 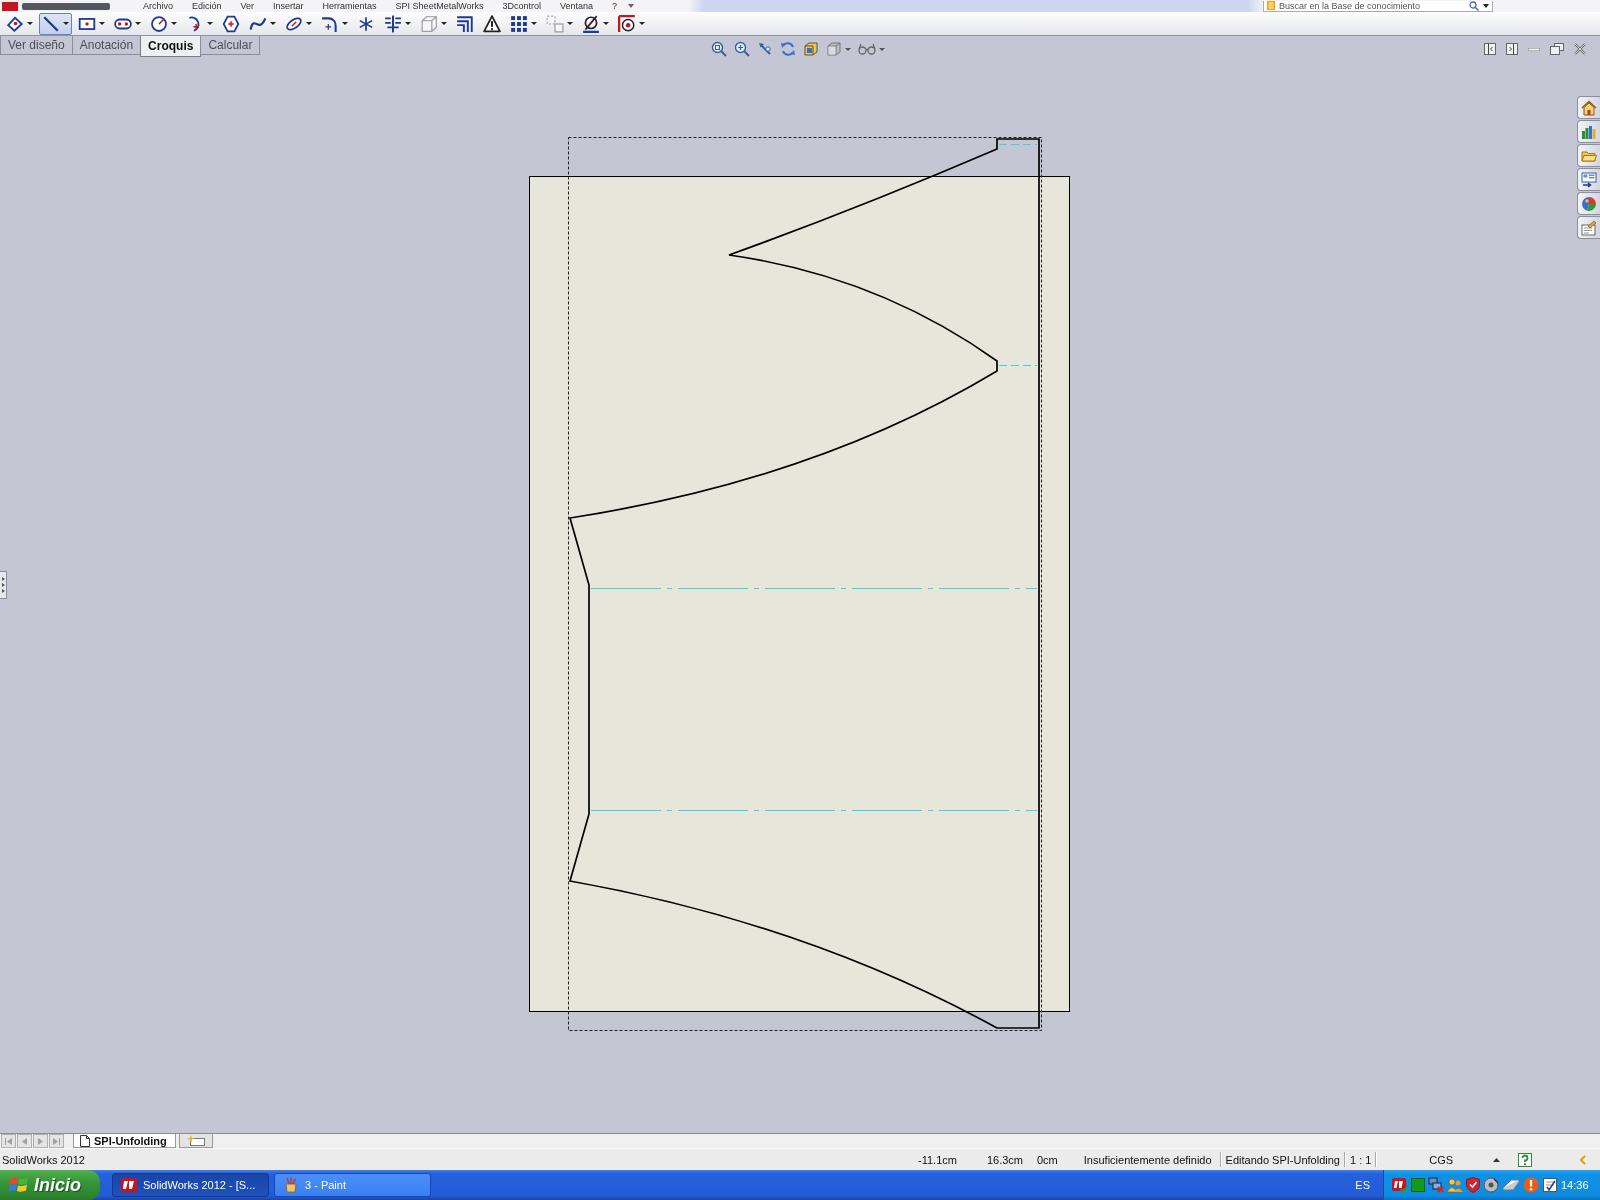 I want to click on shield-icon, so click(x=1473, y=1185).